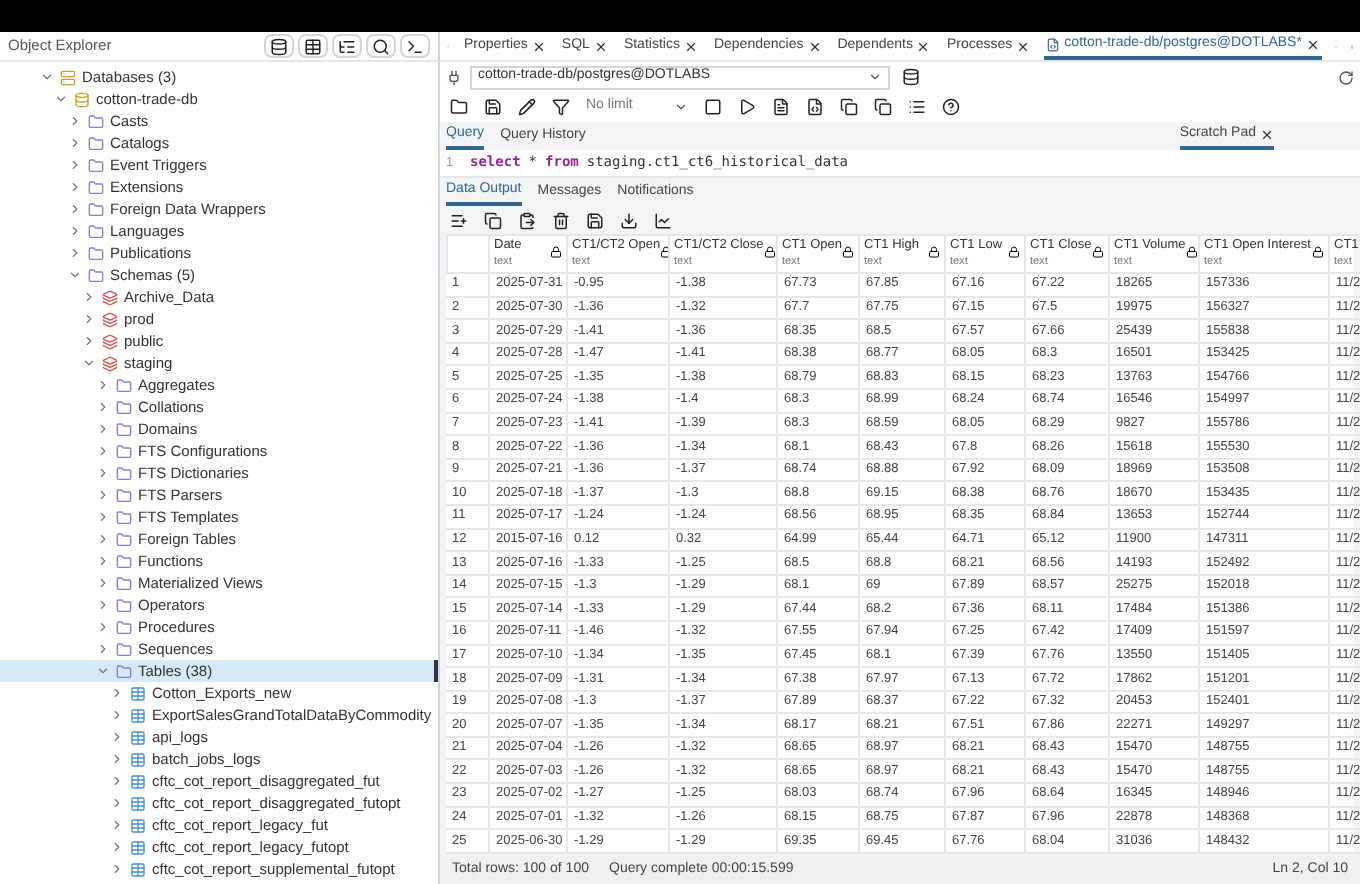  I want to click on query-tool-icon, so click(1053, 44).